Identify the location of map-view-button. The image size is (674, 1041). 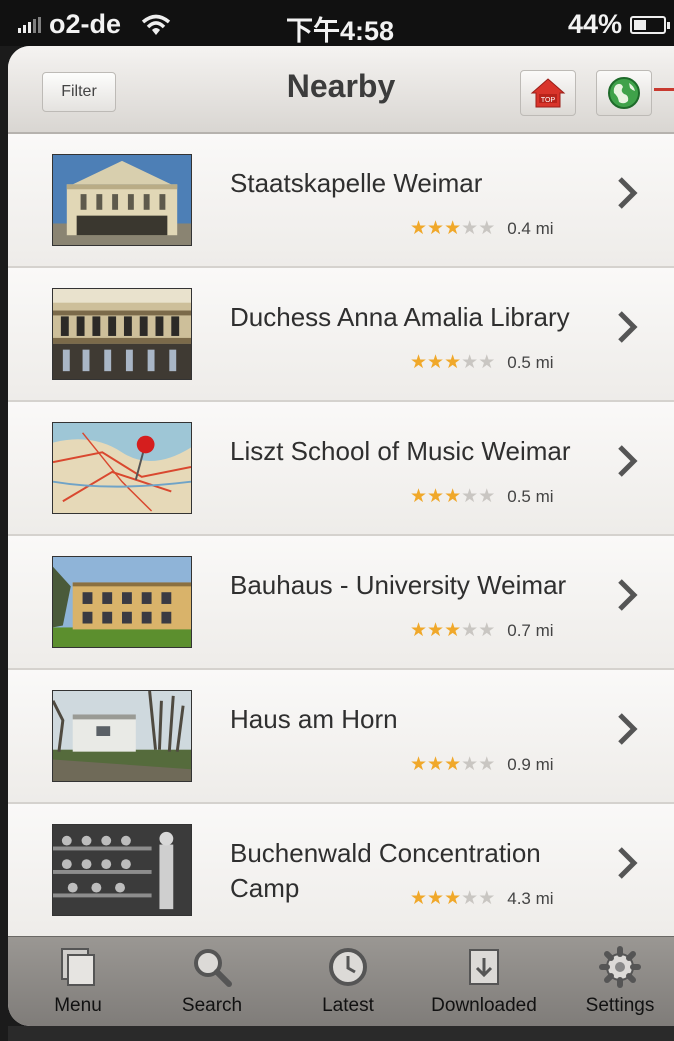
(624, 93).